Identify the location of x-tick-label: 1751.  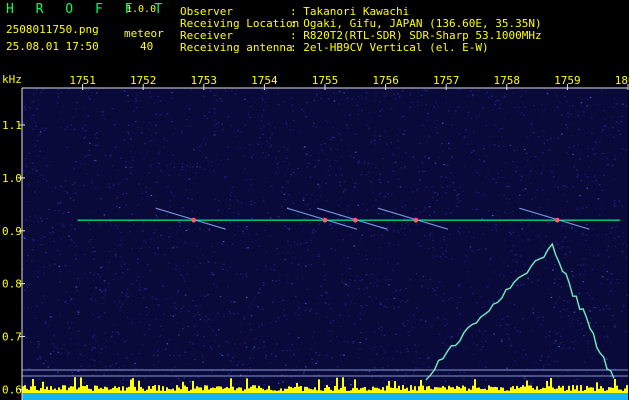
(82, 80).